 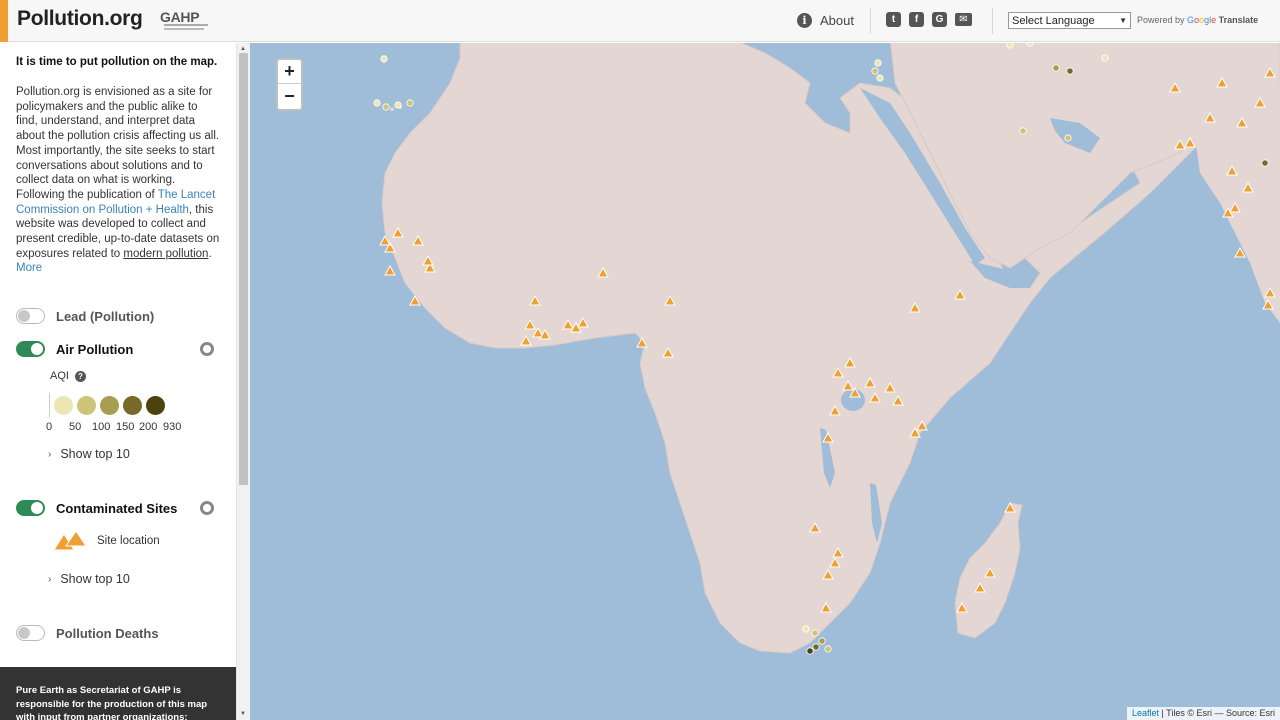 What do you see at coordinates (114, 427) in the screenshot?
I see `aqi-tick-labels: 0 50 100 150 200 930` at bounding box center [114, 427].